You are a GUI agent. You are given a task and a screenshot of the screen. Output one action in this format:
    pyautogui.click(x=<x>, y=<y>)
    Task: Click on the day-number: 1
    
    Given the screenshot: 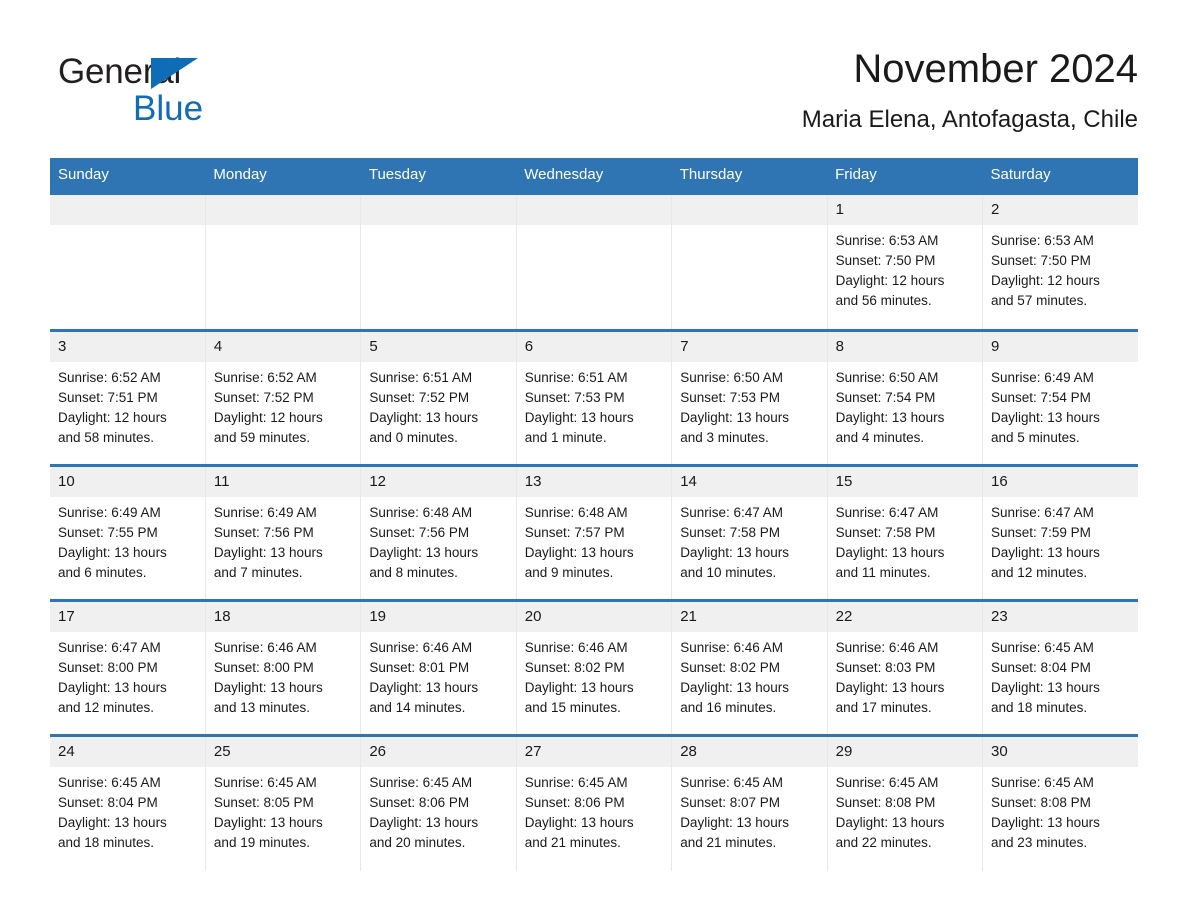 What is the action you would take?
    pyautogui.click(x=905, y=210)
    